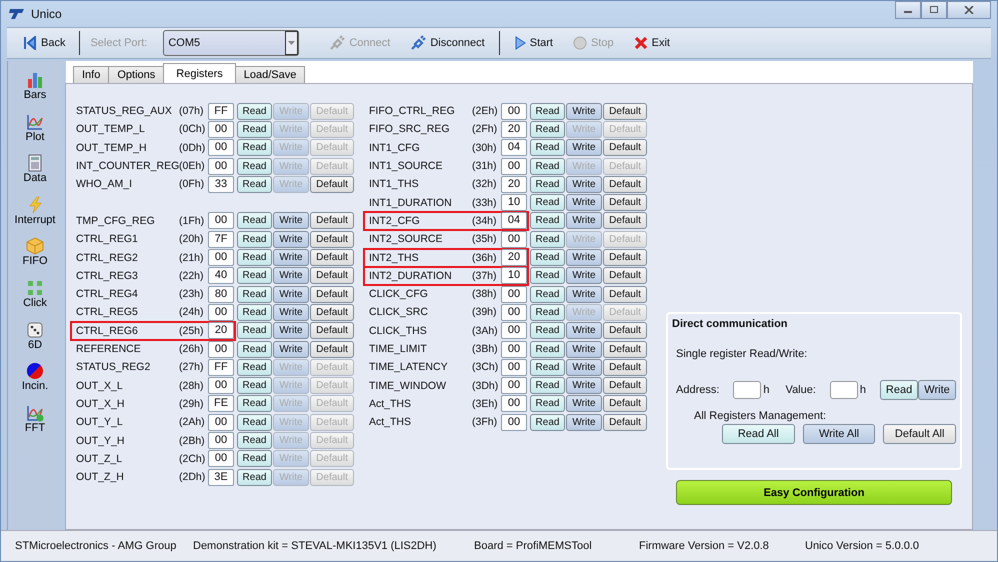 This screenshot has width=998, height=562. I want to click on value-field: 40, so click(221, 275).